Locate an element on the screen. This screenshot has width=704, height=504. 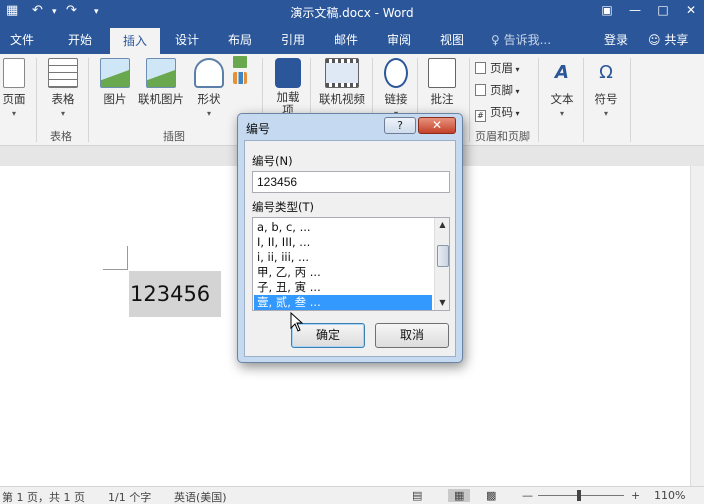
chart-icon is located at coordinates (240, 78).